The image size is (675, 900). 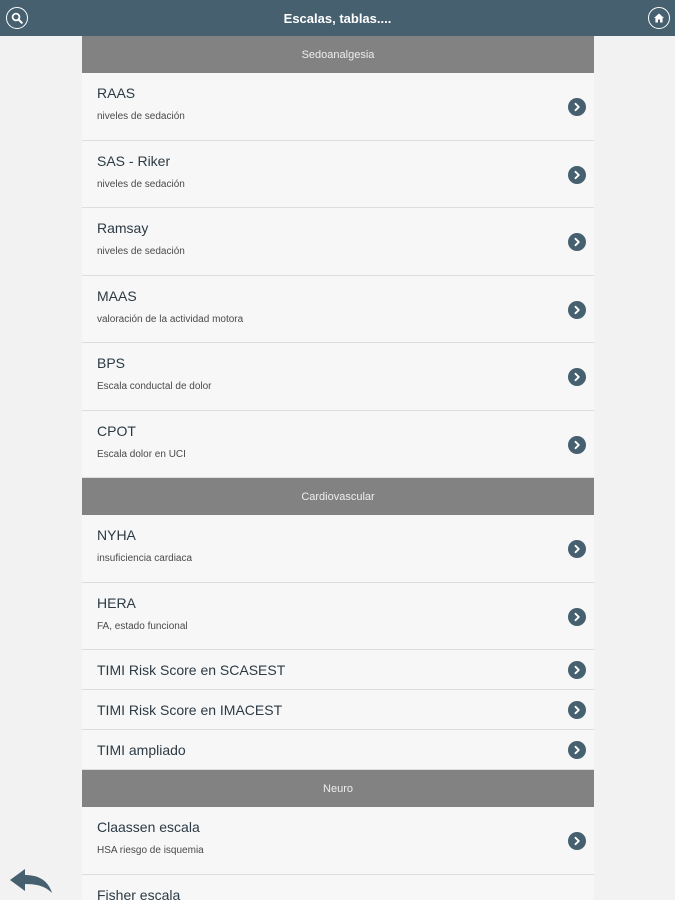 What do you see at coordinates (116, 430) in the screenshot?
I see `list-item-title: CPOT` at bounding box center [116, 430].